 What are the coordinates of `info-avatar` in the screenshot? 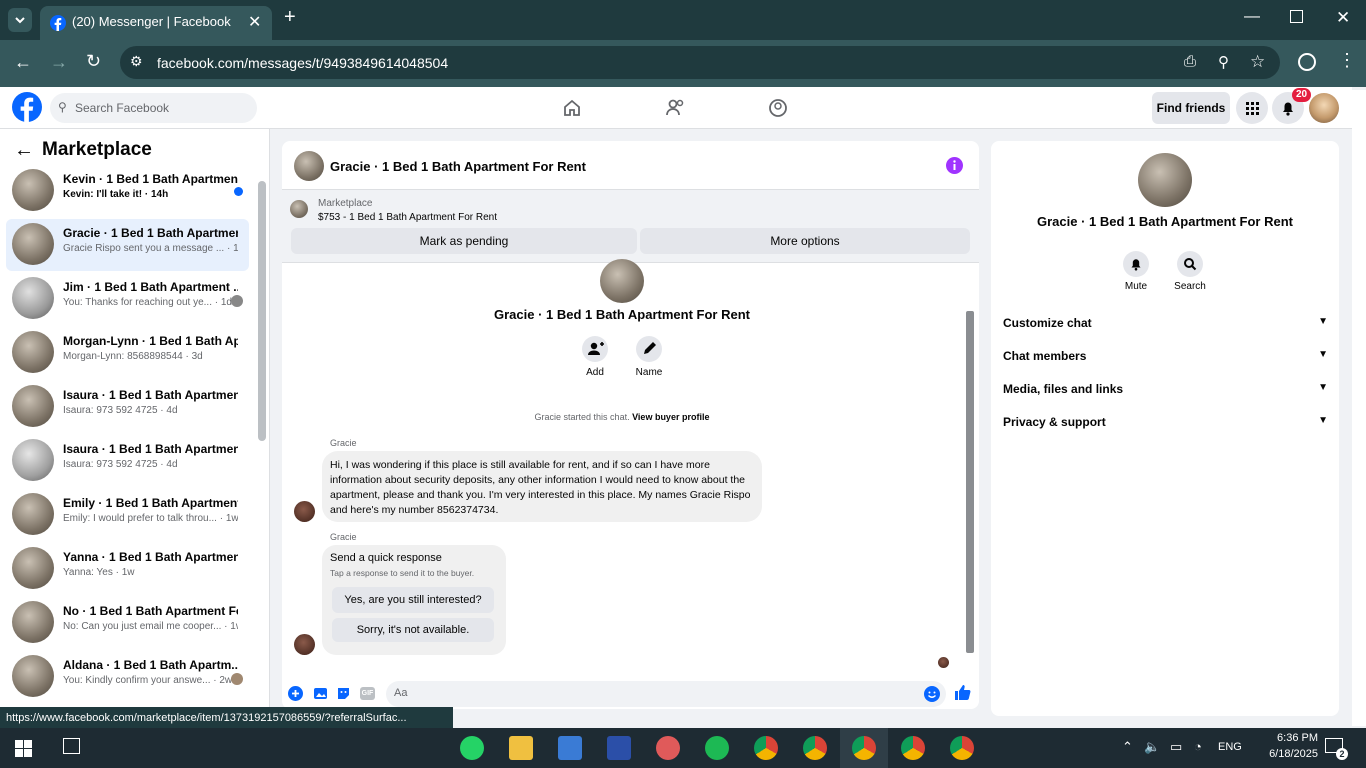 It's located at (1165, 180).